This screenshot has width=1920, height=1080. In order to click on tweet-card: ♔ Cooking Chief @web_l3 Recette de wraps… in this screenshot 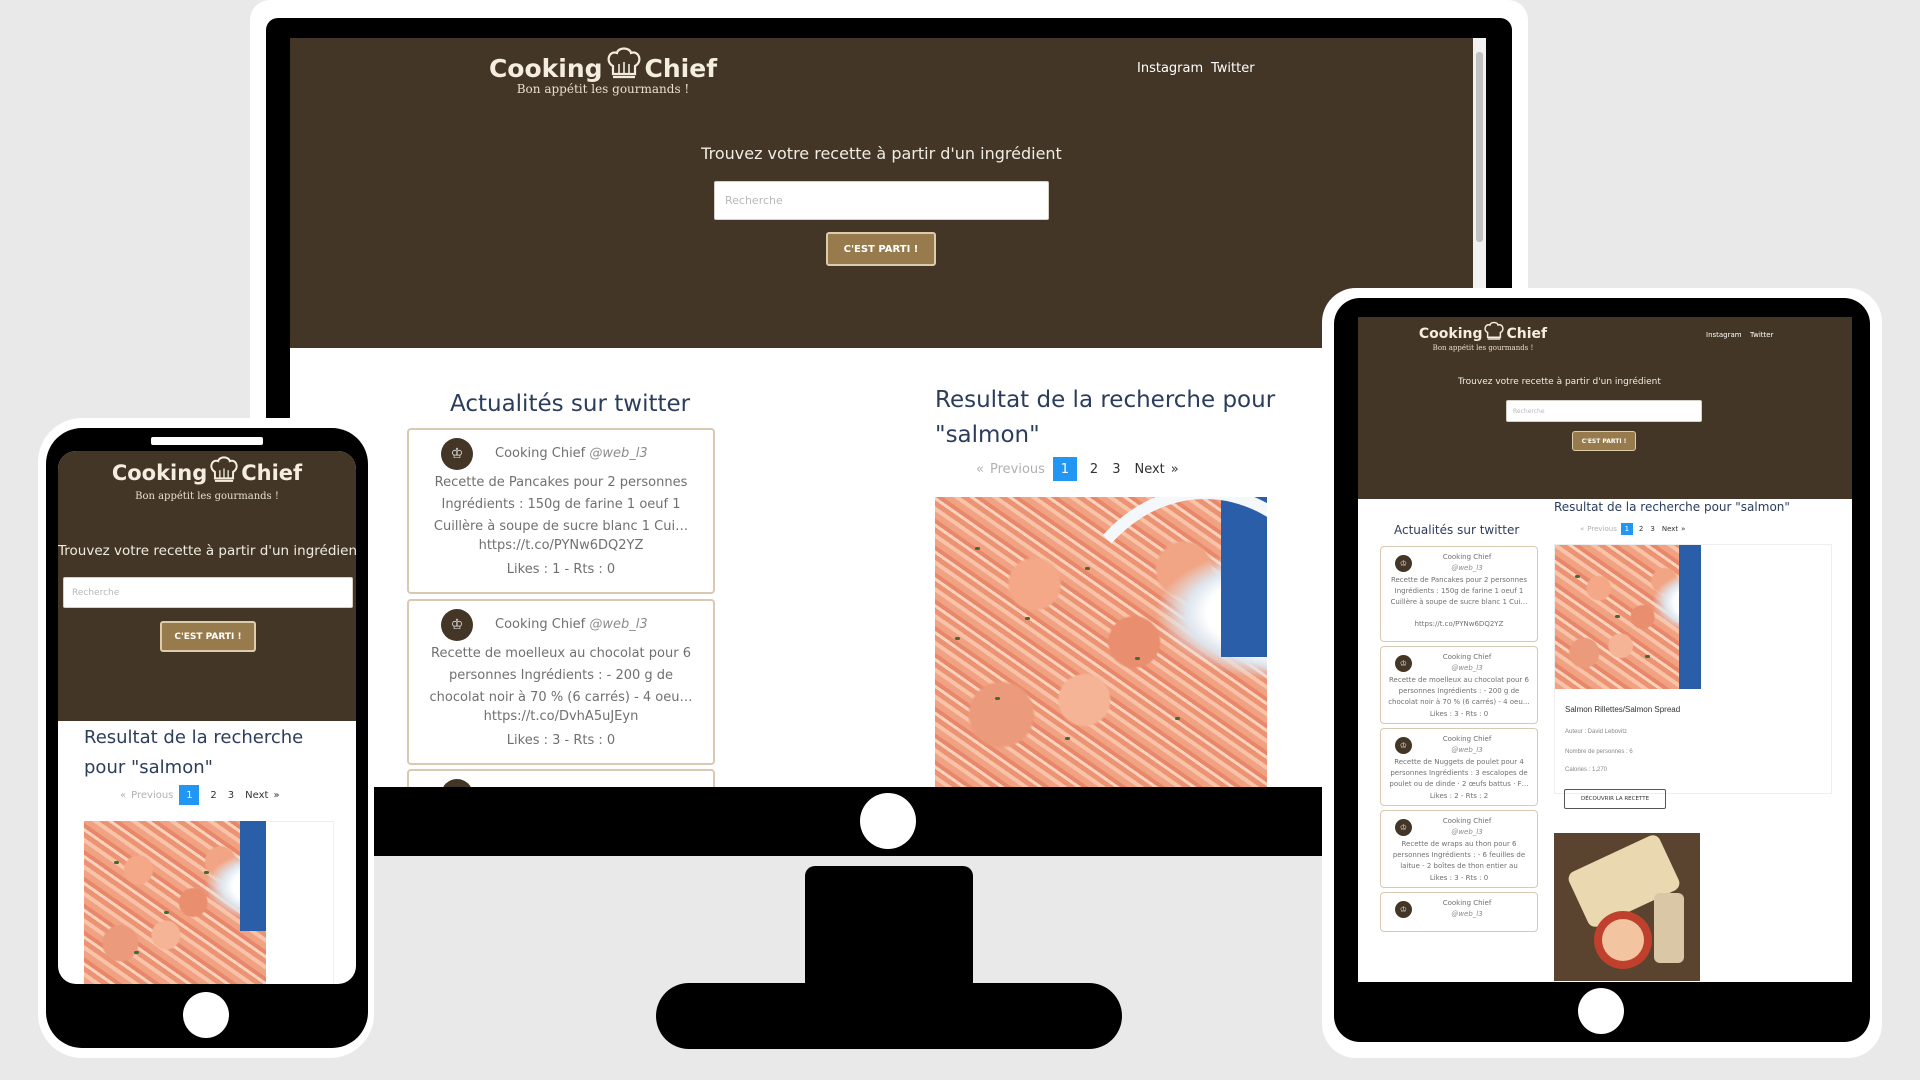, I will do `click(1459, 849)`.